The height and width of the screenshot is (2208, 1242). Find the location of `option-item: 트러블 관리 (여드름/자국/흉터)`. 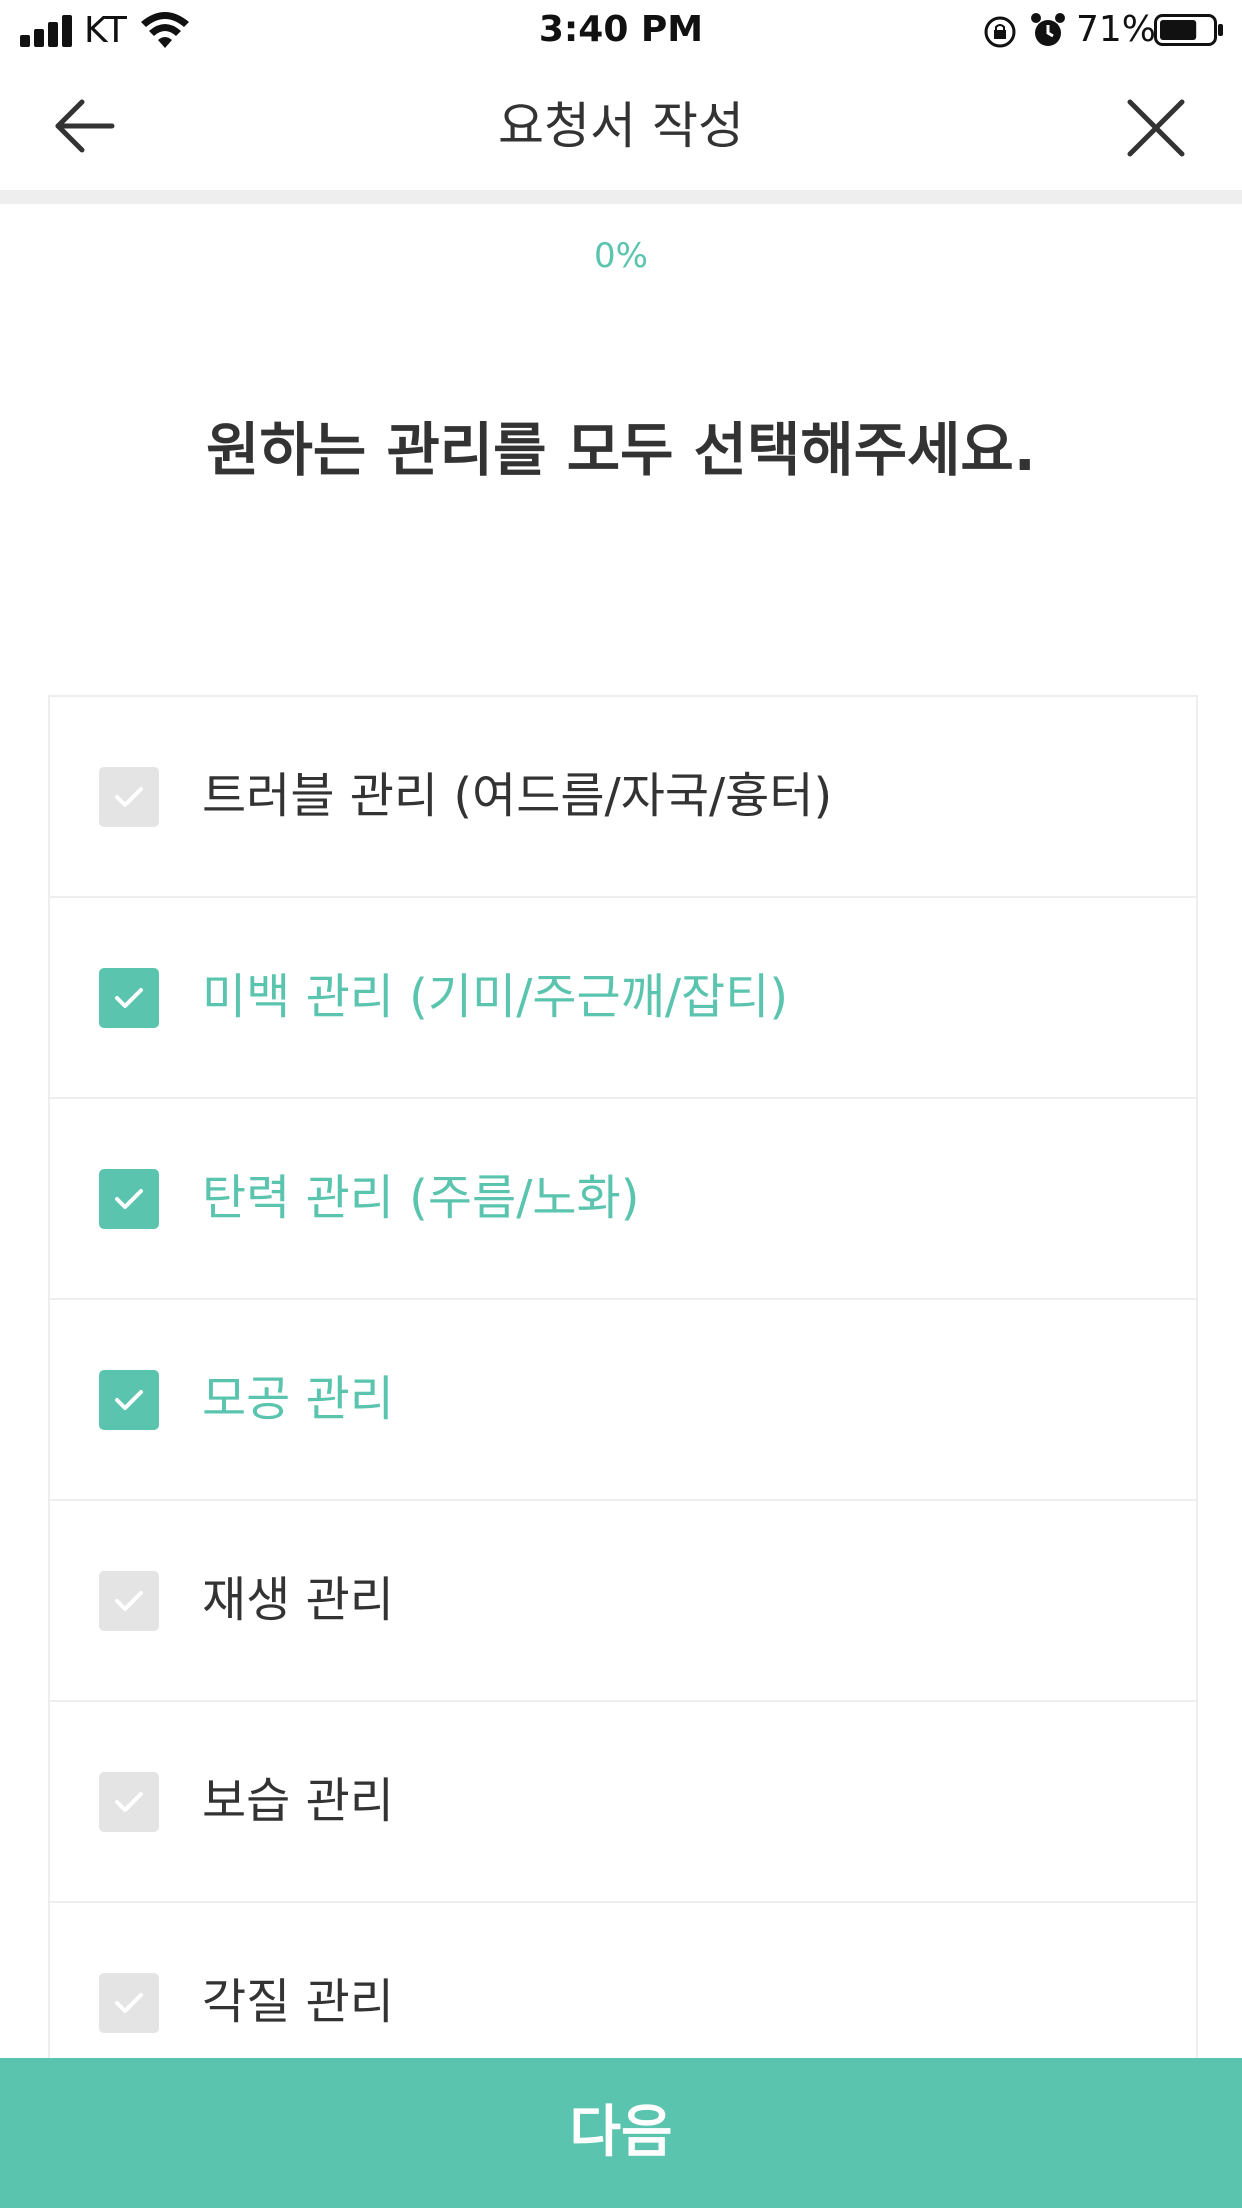

option-item: 트러블 관리 (여드름/자국/흉터) is located at coordinates (623, 797).